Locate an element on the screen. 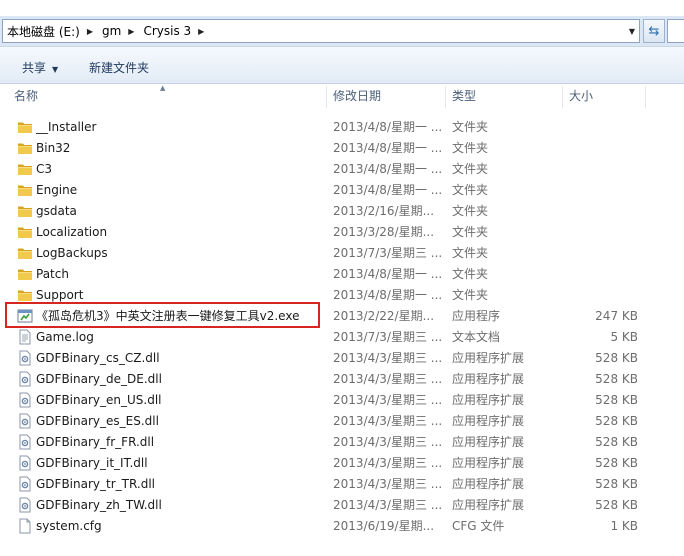 The width and height of the screenshot is (684, 556). file-name: Engine is located at coordinates (57, 190).